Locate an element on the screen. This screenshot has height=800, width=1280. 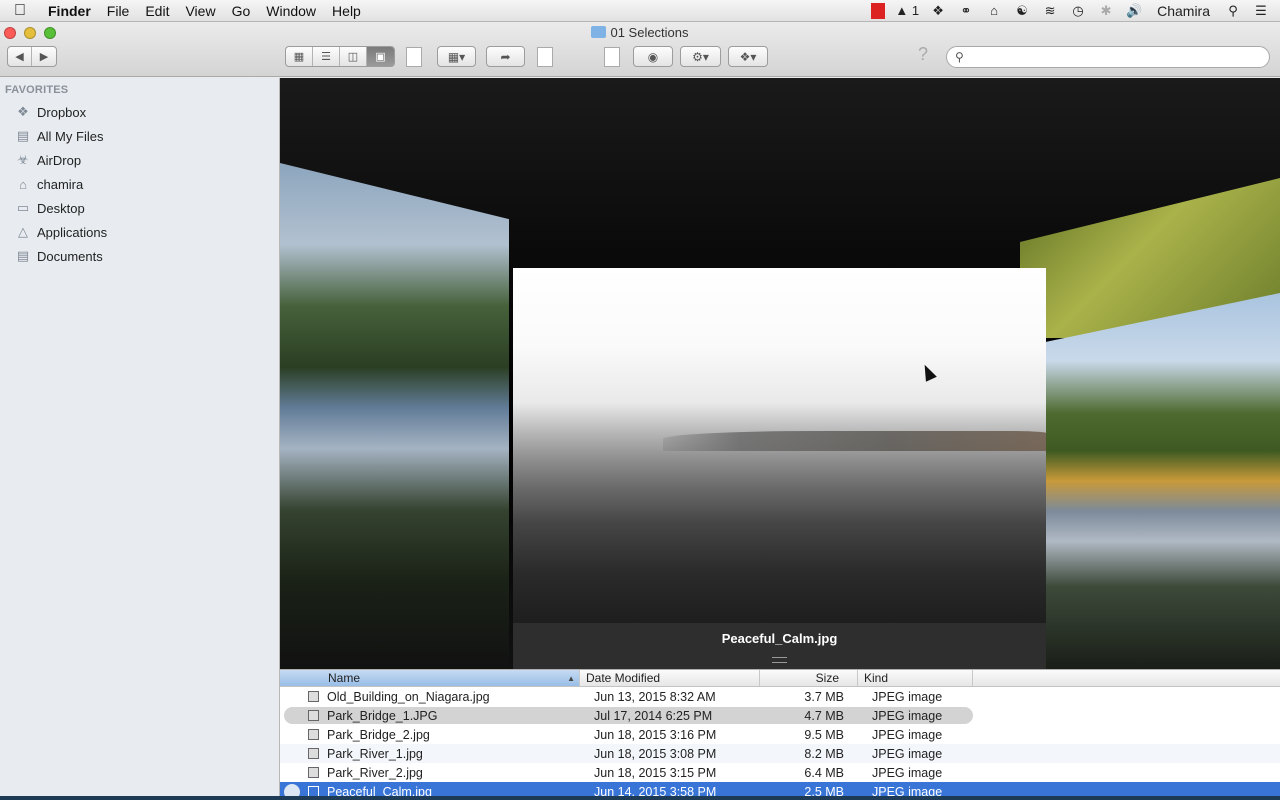
title-bar: 01 Selections ◀ ▶ ▦ ☰ ◫ ▣ ▦▾ ➦ ◉ ⚙▾ ❖▾ ? is located at coordinates (640, 49).